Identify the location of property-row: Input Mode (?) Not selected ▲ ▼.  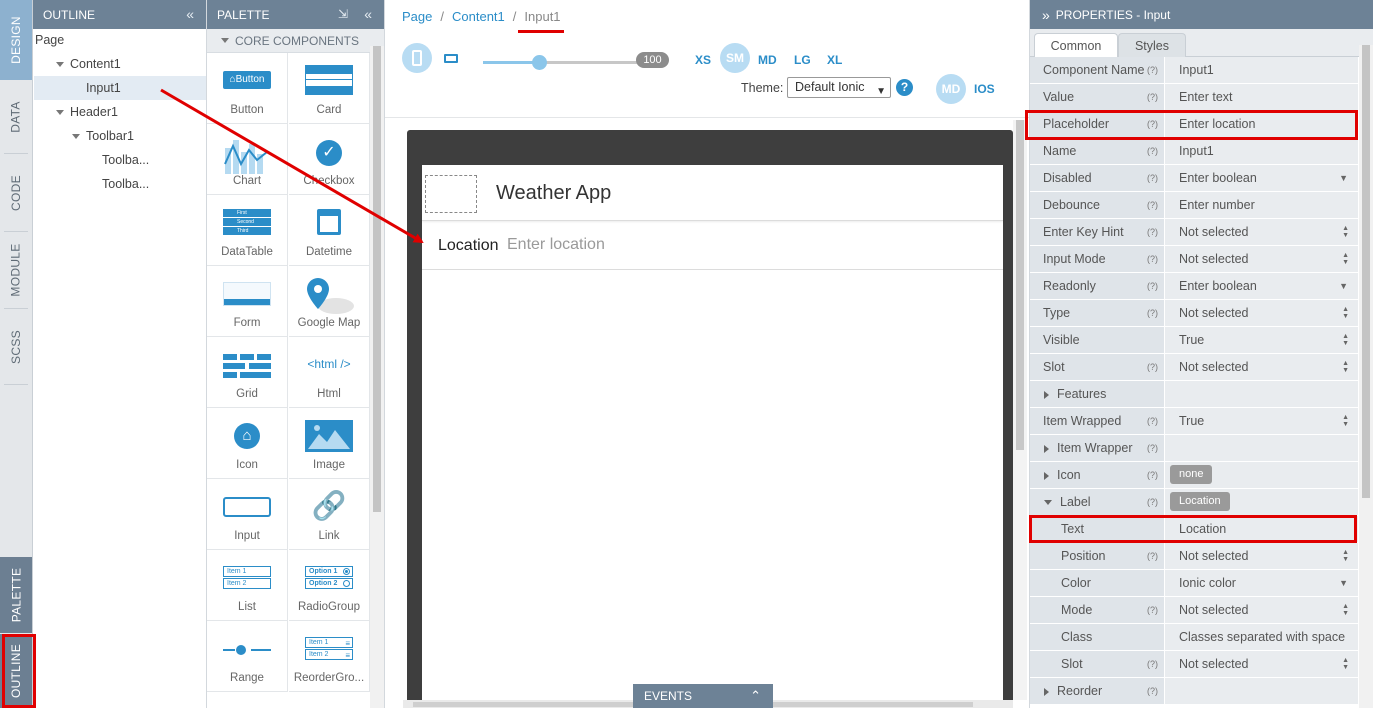
(1194, 259).